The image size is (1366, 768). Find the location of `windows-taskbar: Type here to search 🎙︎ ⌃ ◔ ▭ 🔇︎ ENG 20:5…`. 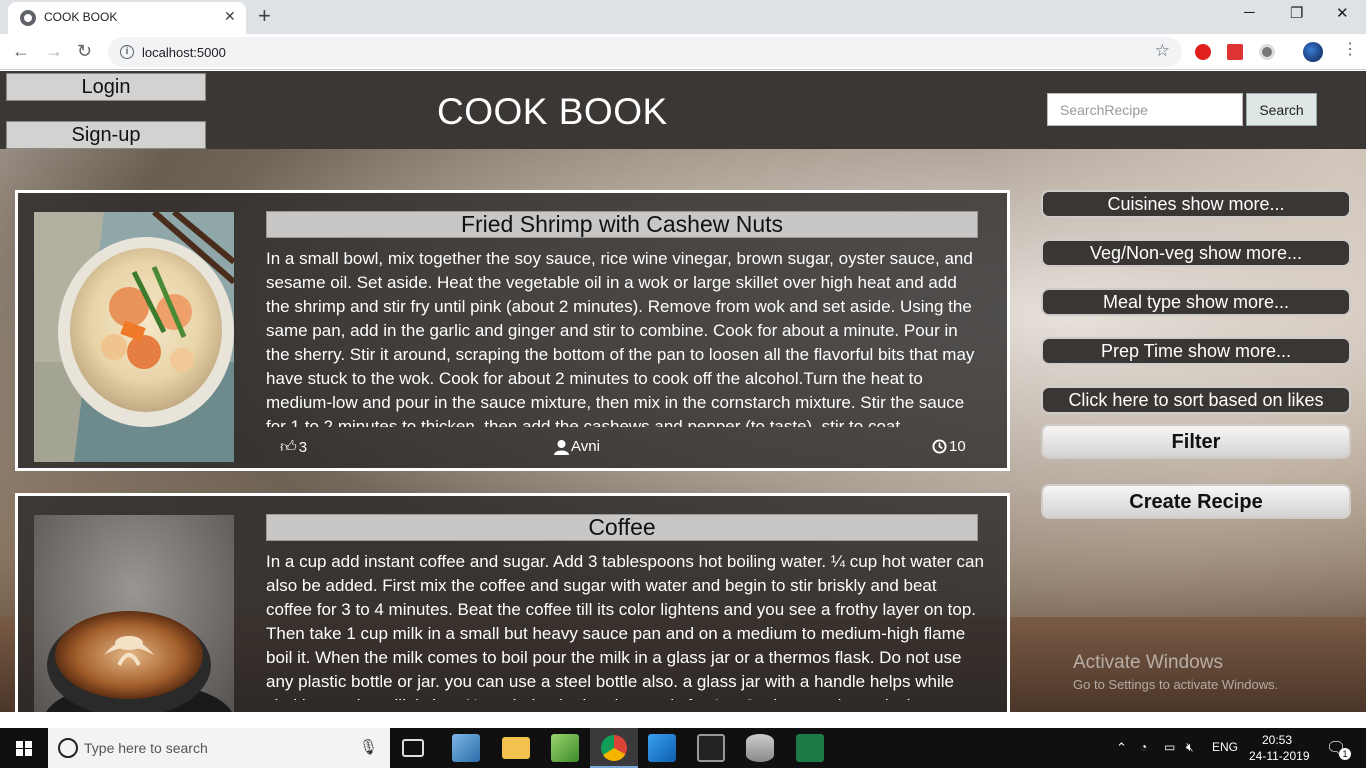

windows-taskbar: Type here to search 🎙︎ ⌃ ◔ ▭ 🔇︎ ENG 20:5… is located at coordinates (683, 748).